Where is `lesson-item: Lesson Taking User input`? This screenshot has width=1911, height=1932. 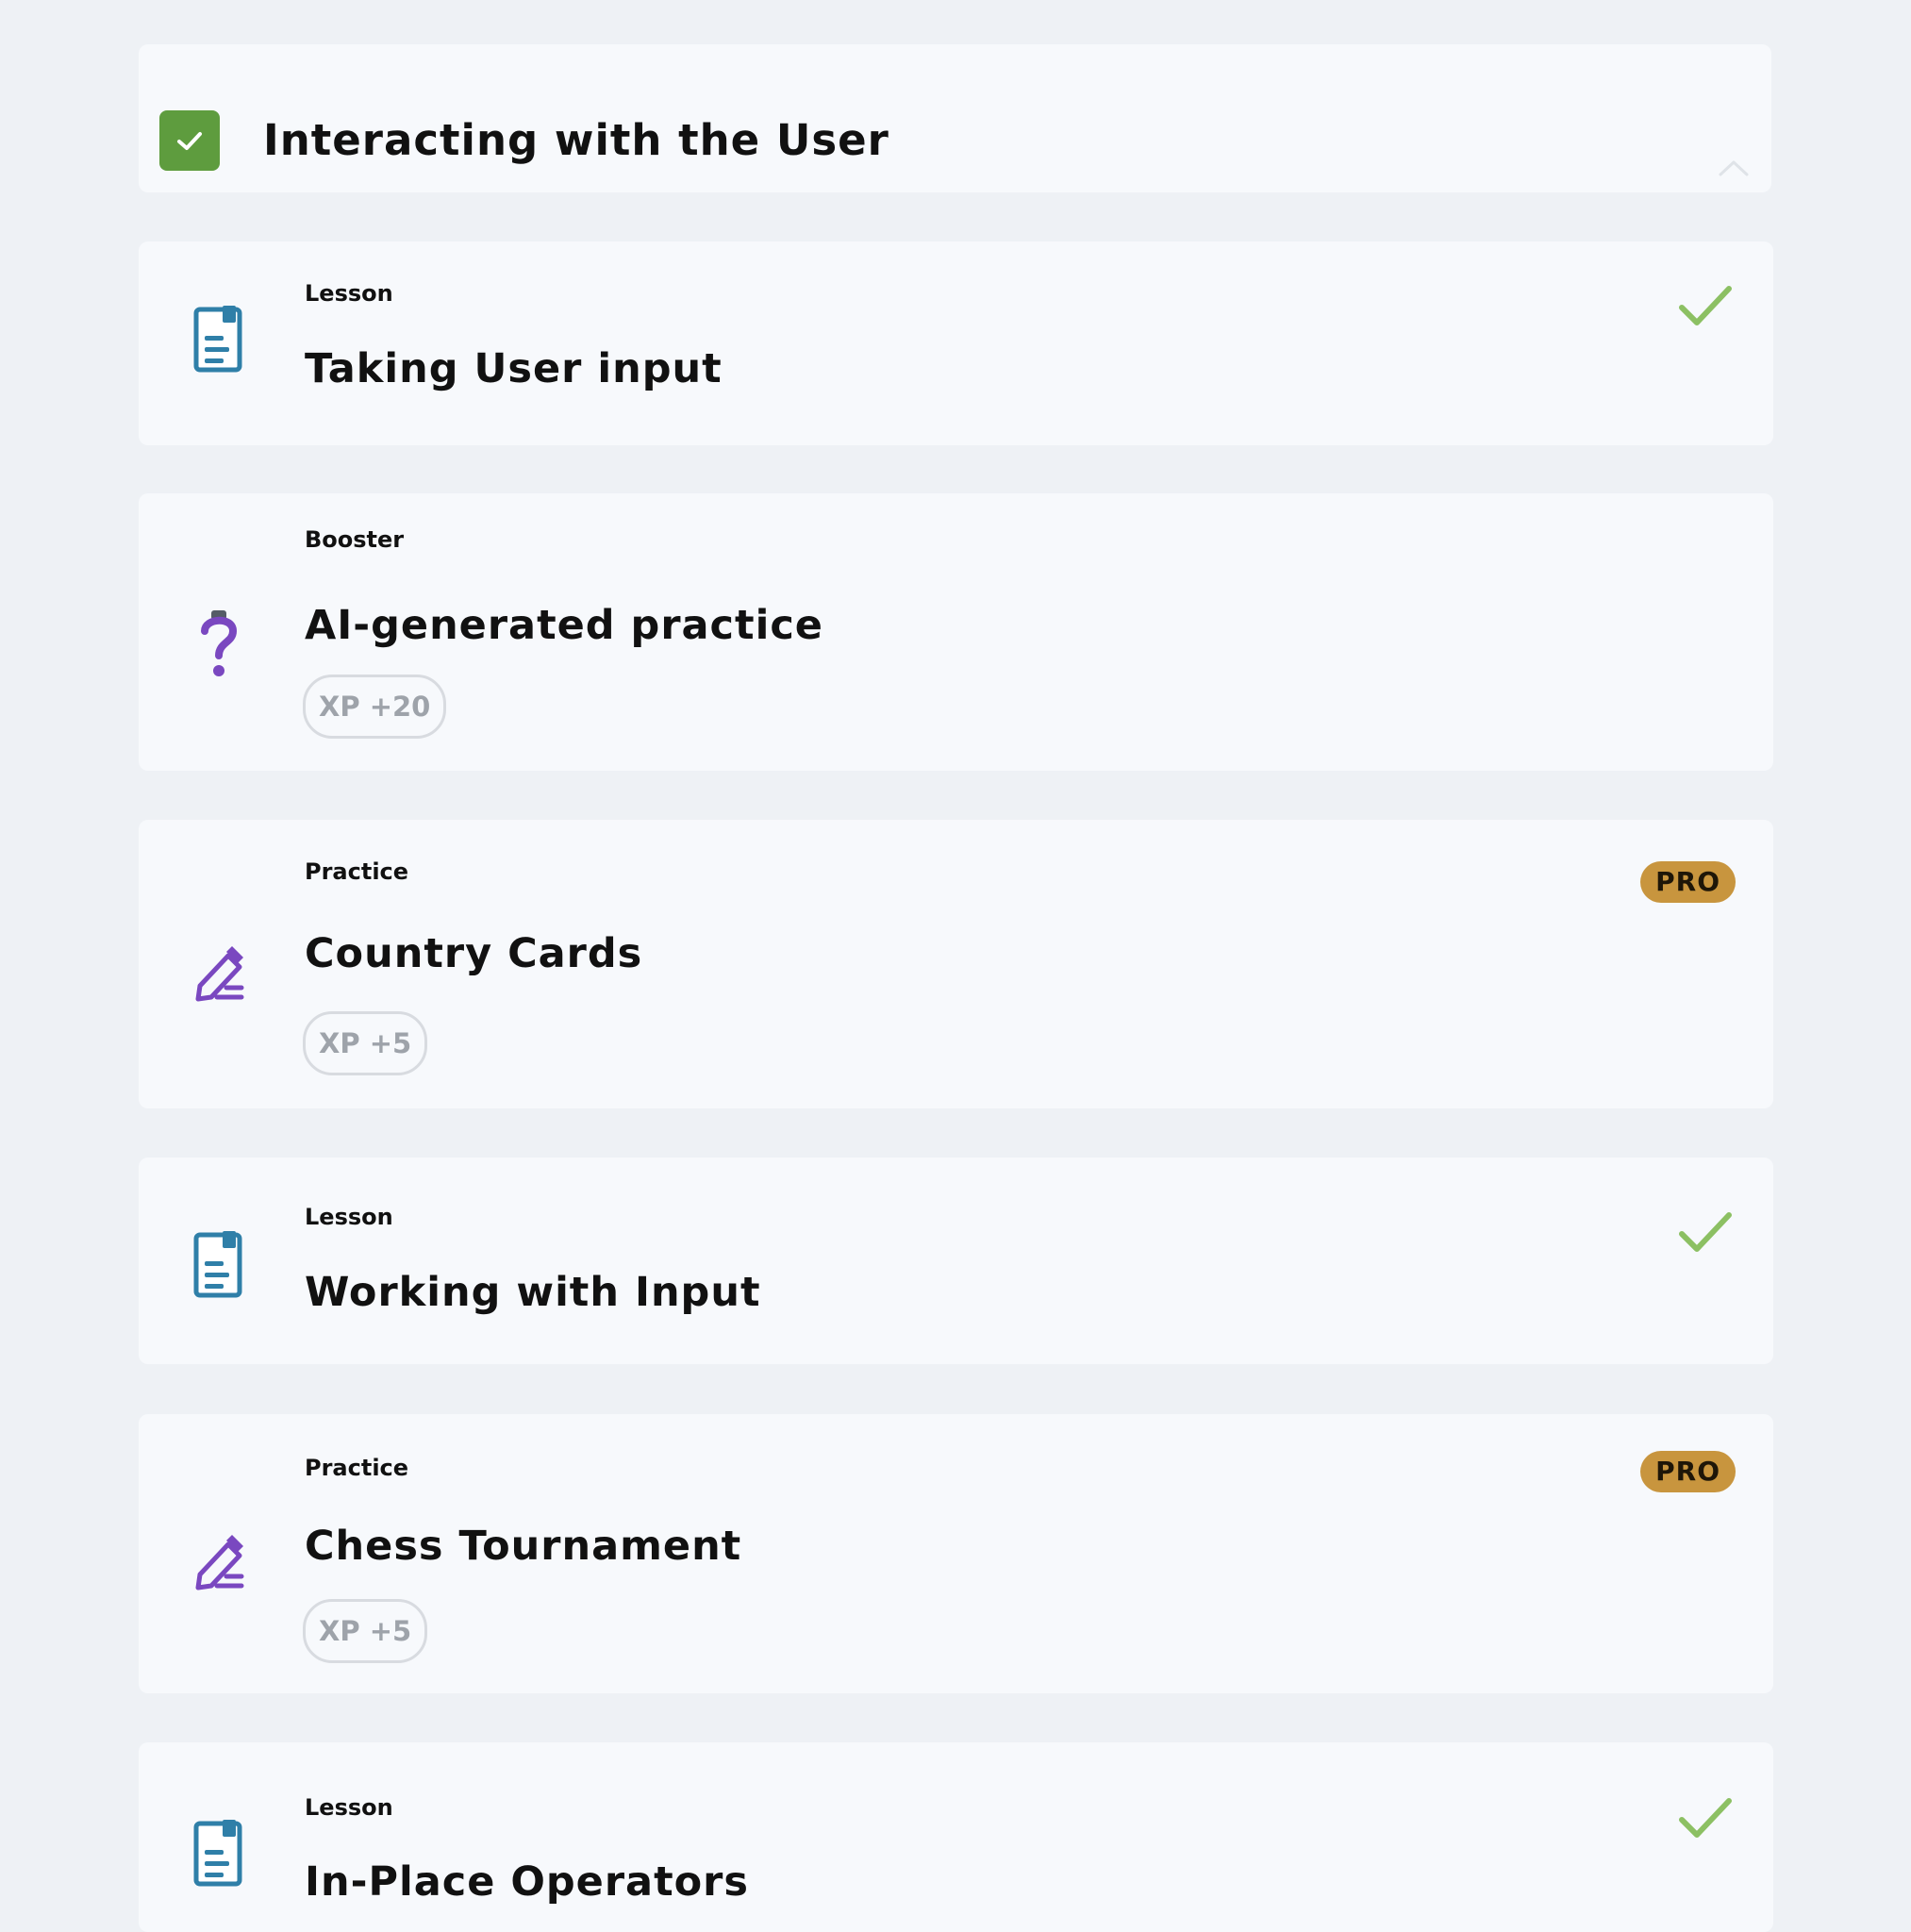
lesson-item: Lesson Taking User input is located at coordinates (956, 344).